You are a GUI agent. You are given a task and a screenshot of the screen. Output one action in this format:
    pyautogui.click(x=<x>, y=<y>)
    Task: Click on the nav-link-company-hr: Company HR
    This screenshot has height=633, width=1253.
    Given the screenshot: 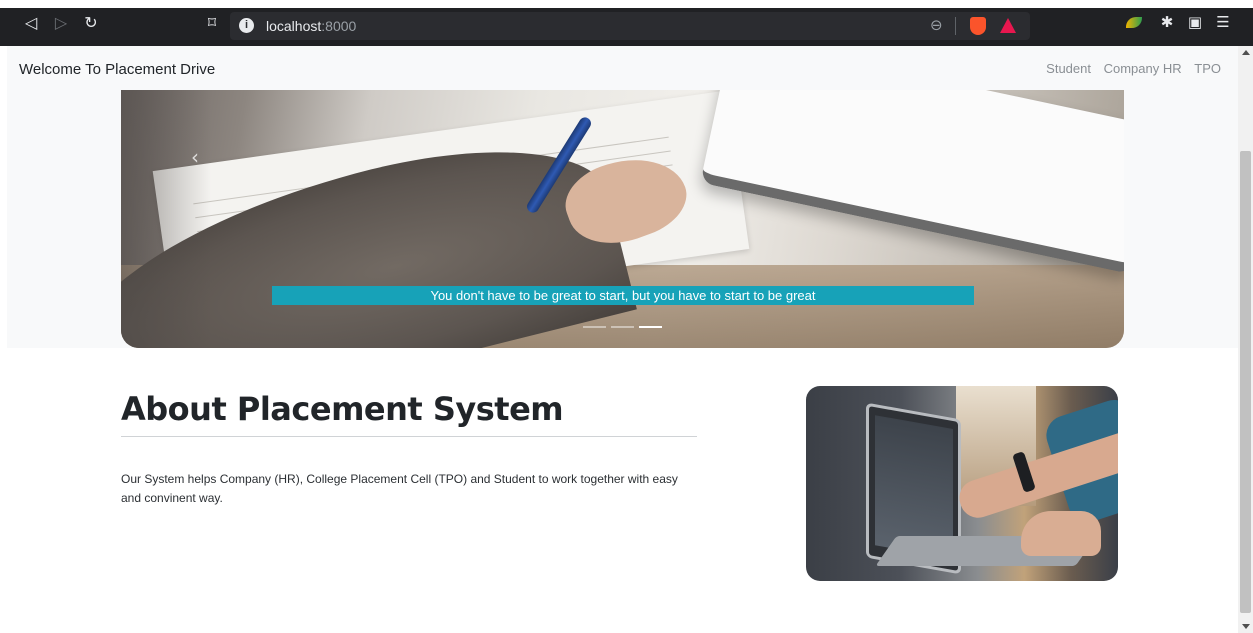 What is the action you would take?
    pyautogui.click(x=1143, y=68)
    